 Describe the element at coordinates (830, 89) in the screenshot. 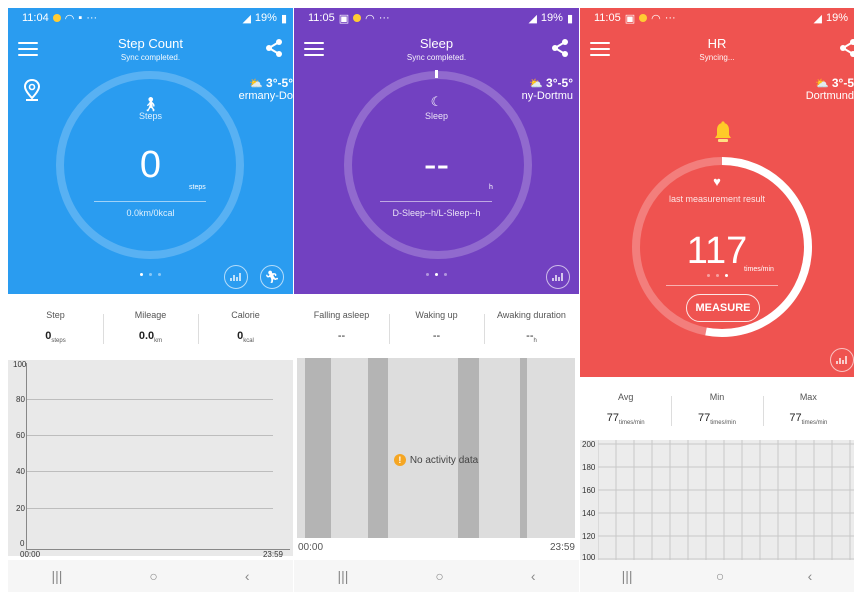

I see `weather-widget: ⛅ 3°-5 Dortmund` at that location.